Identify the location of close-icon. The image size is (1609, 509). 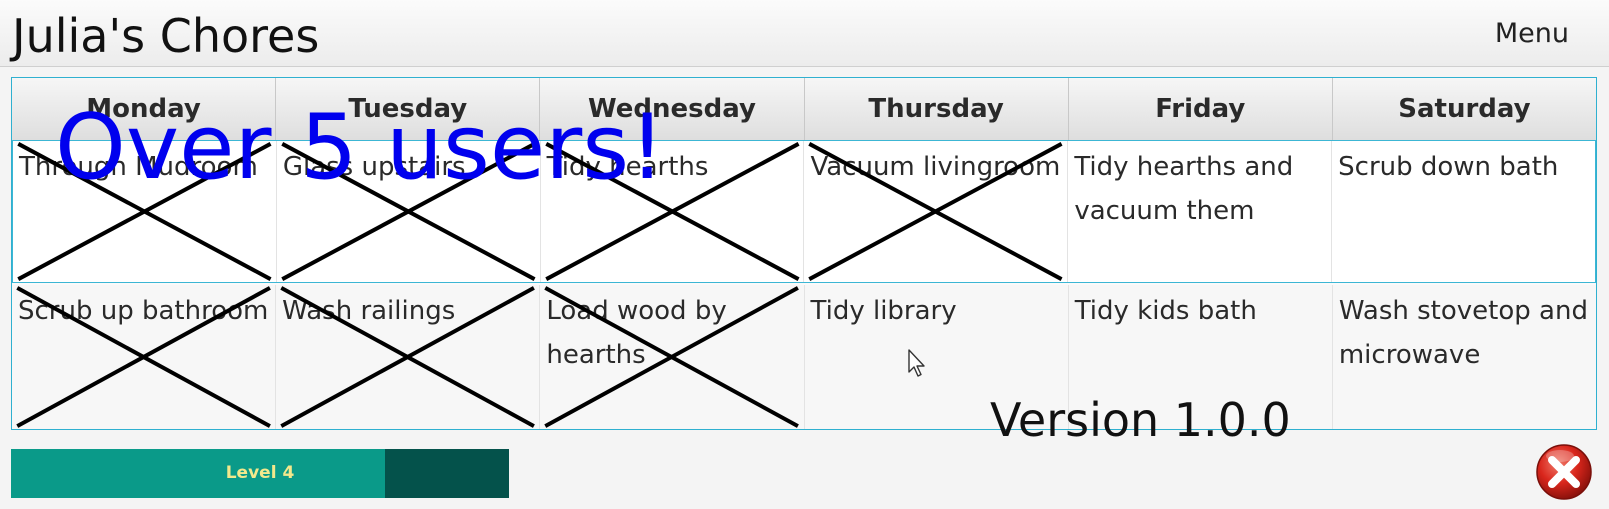
(1564, 472).